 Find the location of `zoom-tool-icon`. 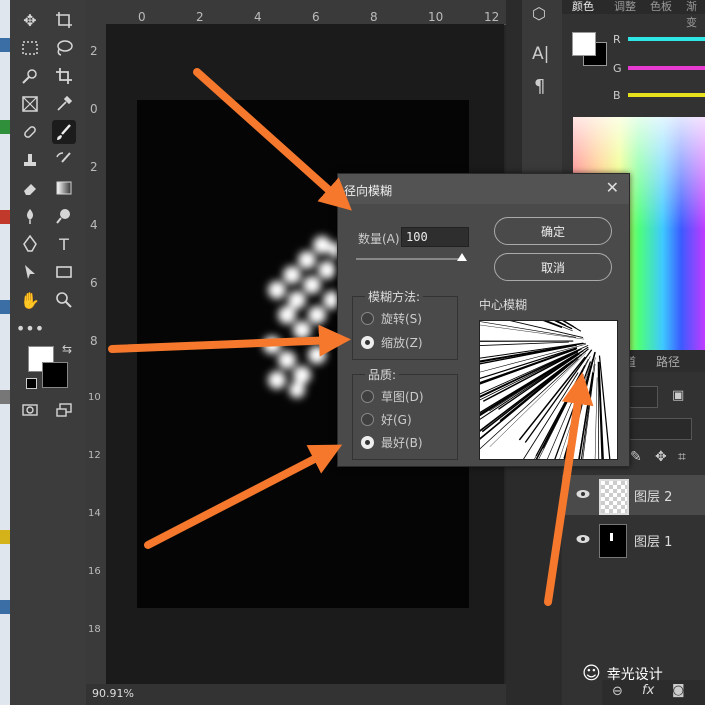

zoom-tool-icon is located at coordinates (64, 300).